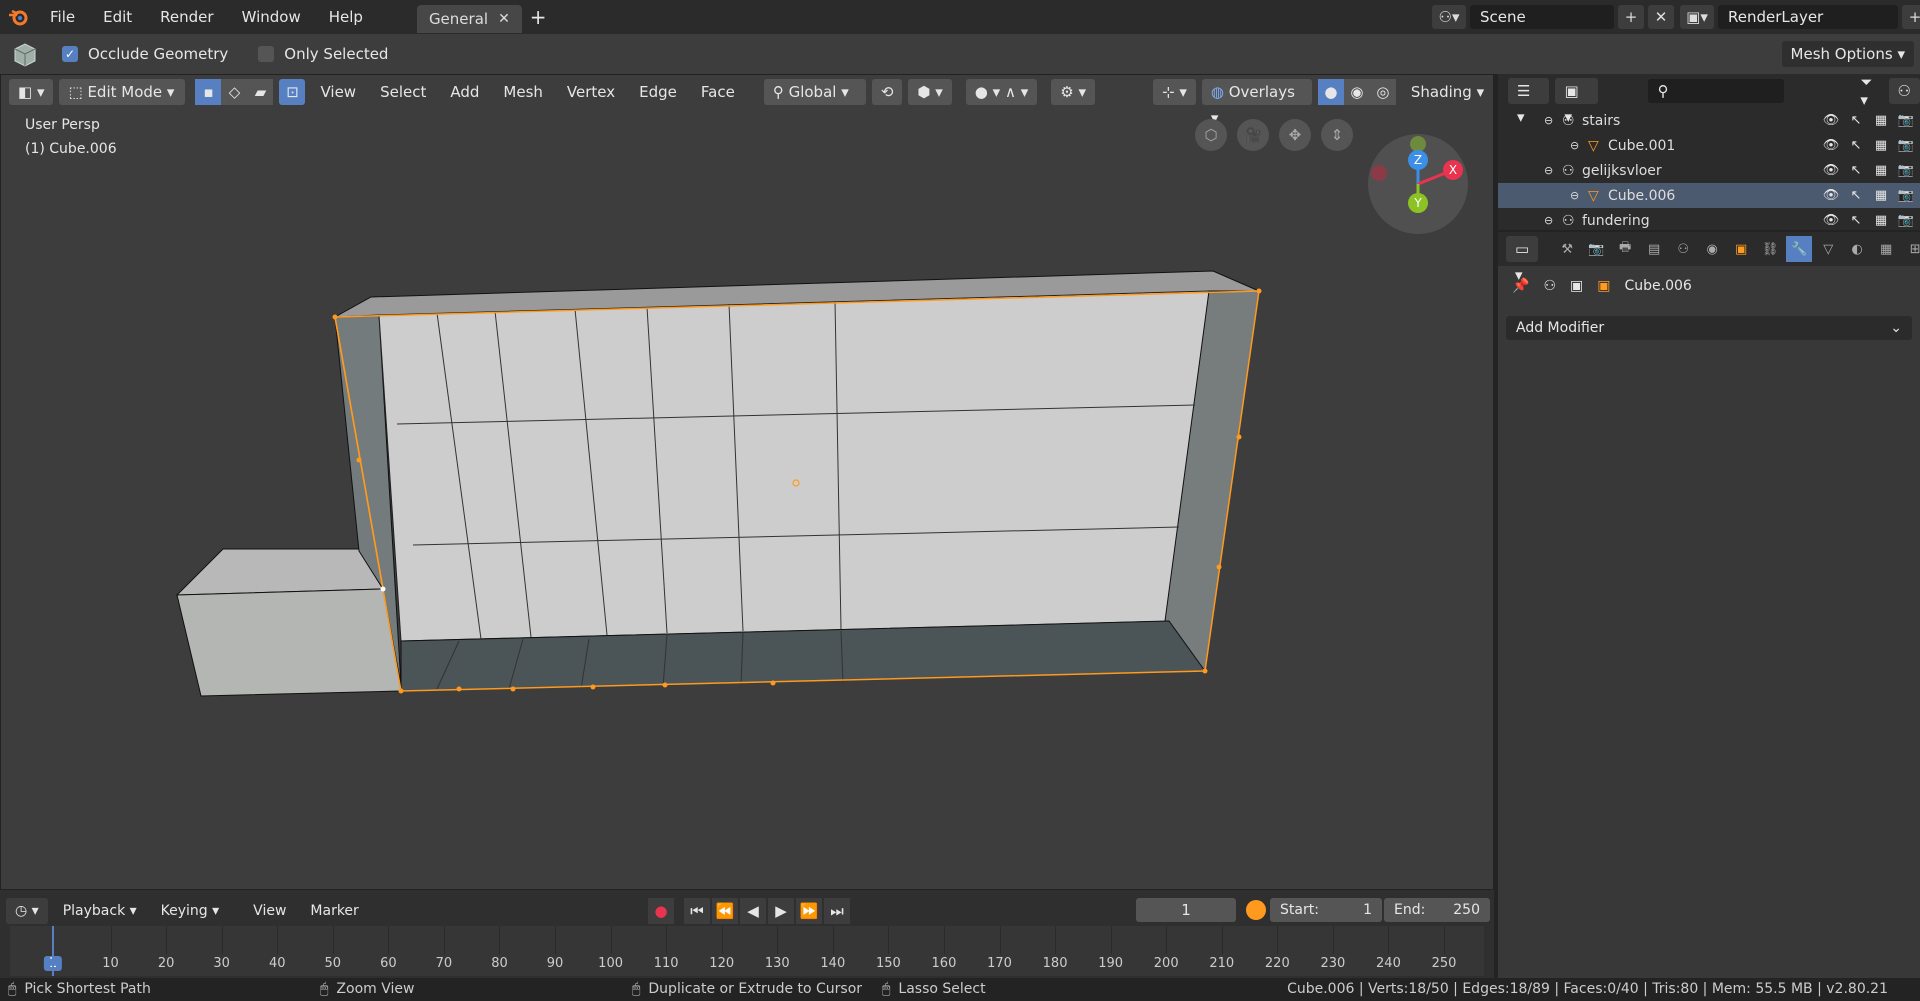 The width and height of the screenshot is (1920, 1001). I want to click on outliner-editor-type-icon: ☰ ▾, so click(1529, 102).